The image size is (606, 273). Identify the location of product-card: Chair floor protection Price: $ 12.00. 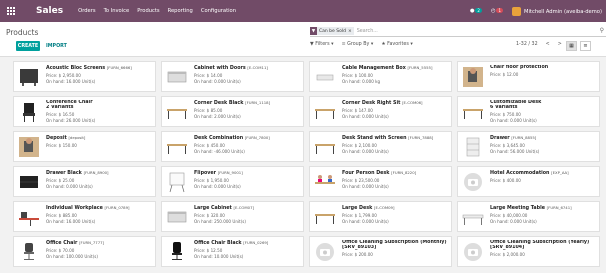
(528, 76).